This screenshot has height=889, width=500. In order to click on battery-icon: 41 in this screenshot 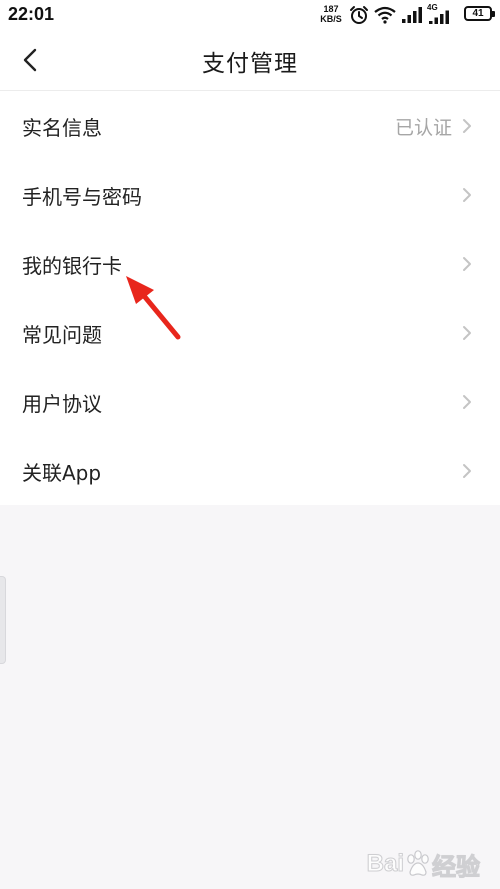, I will do `click(479, 13)`.